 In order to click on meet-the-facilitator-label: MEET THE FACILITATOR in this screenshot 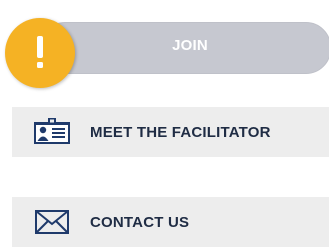, I will do `click(180, 132)`.